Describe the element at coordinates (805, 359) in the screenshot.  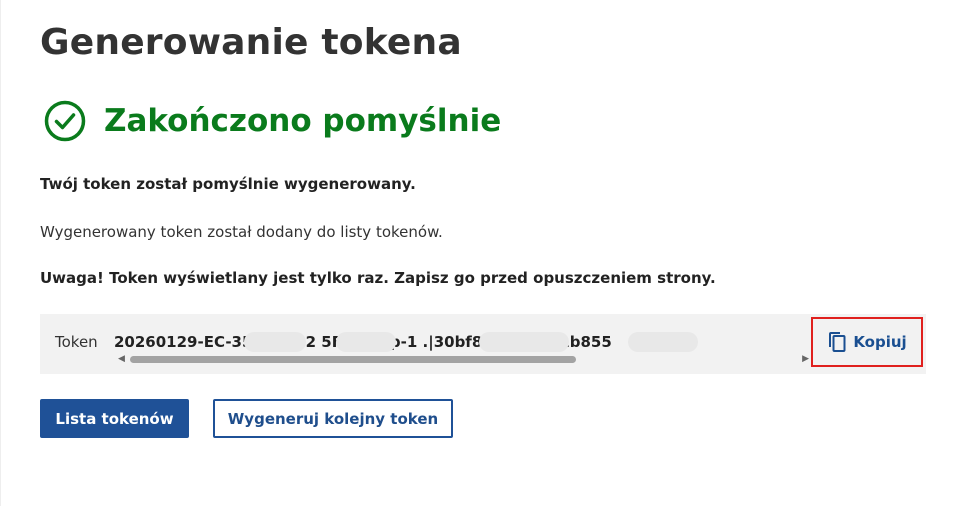
I see `scroll-right-arrow-icon: ▶` at that location.